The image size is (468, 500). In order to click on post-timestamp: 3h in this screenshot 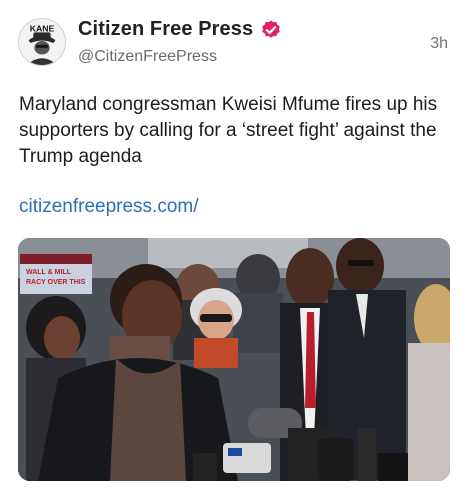, I will do `click(439, 44)`.